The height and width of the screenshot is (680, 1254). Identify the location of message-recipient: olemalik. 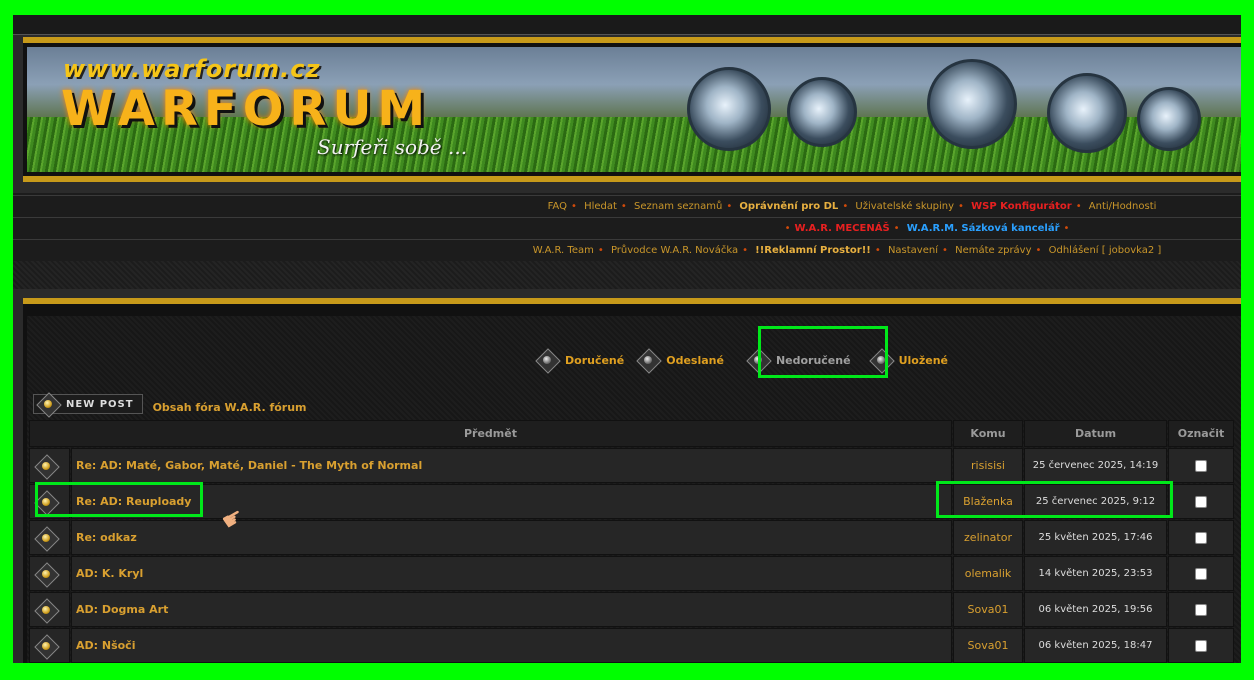
(988, 573).